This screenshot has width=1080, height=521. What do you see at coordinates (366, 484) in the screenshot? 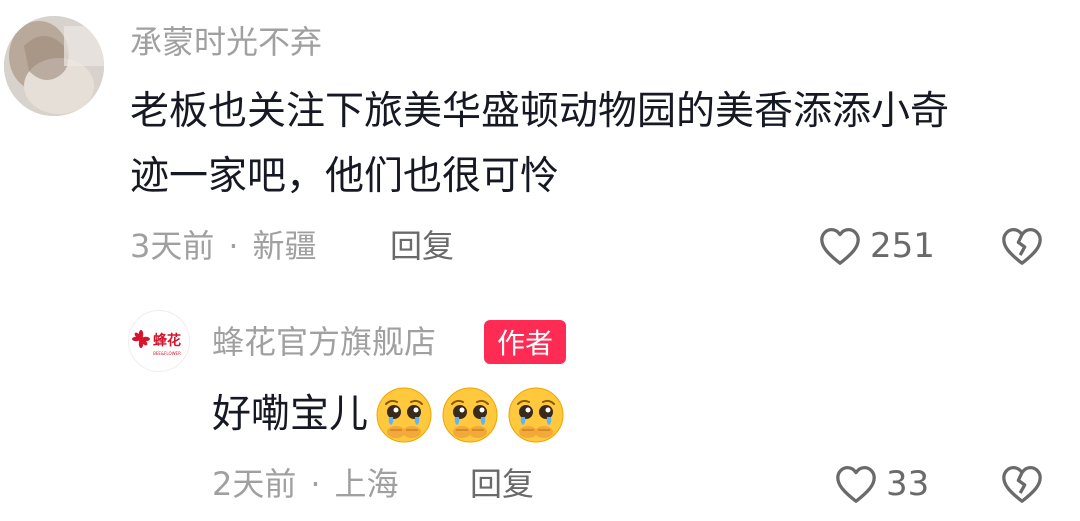
I see `location: 上海` at bounding box center [366, 484].